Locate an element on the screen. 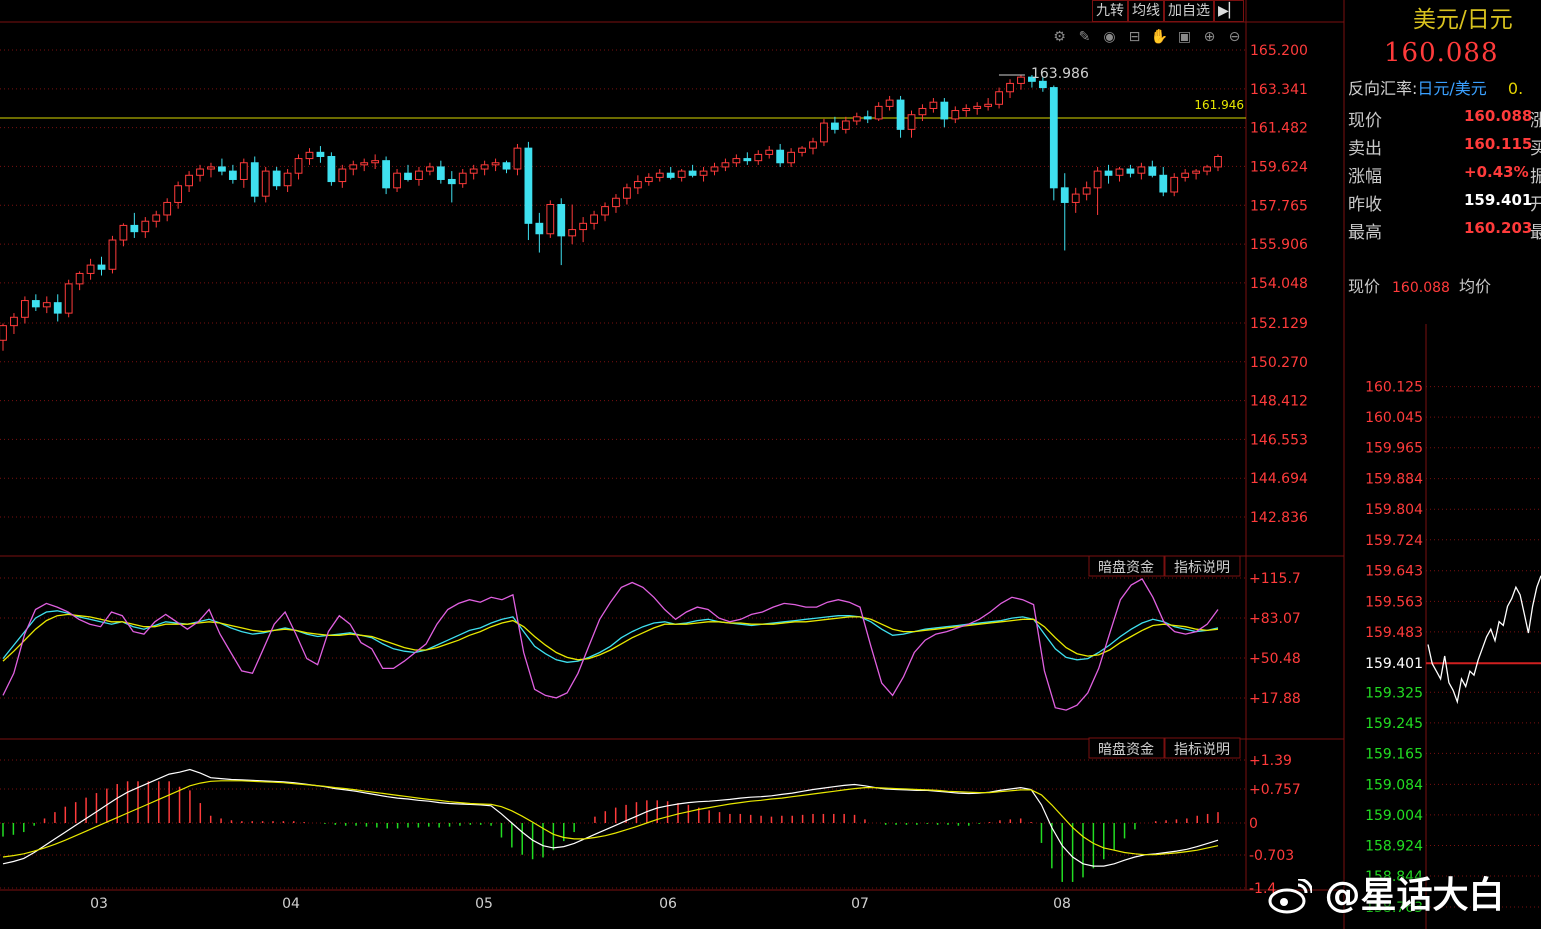  max-price-label: 163.986 is located at coordinates (1060, 74).